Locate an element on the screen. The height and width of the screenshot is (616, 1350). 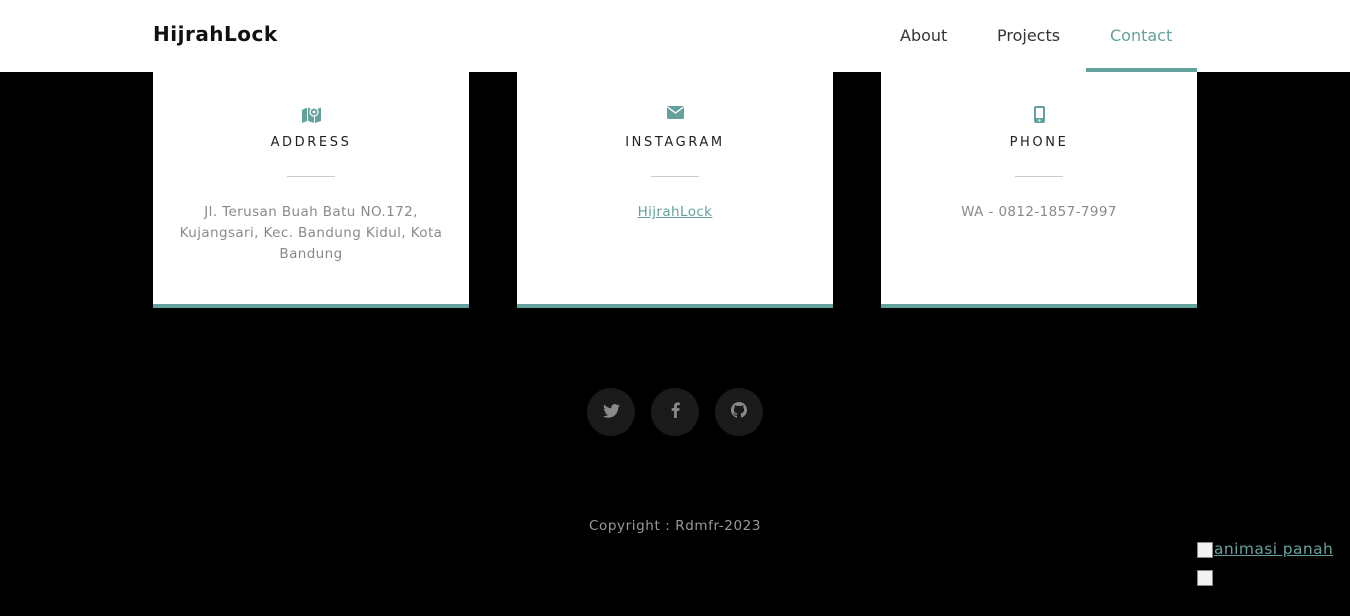
animated-arrow-link: animasi panah is located at coordinates (1265, 549).